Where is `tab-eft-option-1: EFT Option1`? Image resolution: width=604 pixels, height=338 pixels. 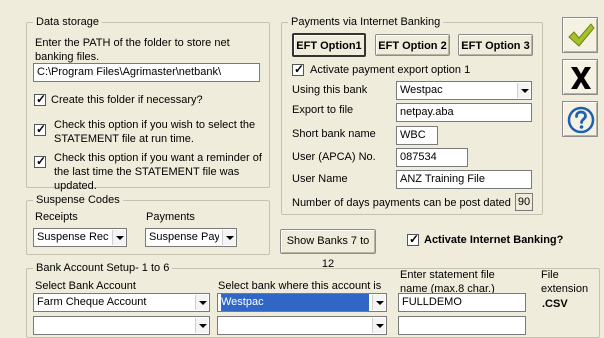
tab-eft-option-1: EFT Option1 is located at coordinates (329, 45).